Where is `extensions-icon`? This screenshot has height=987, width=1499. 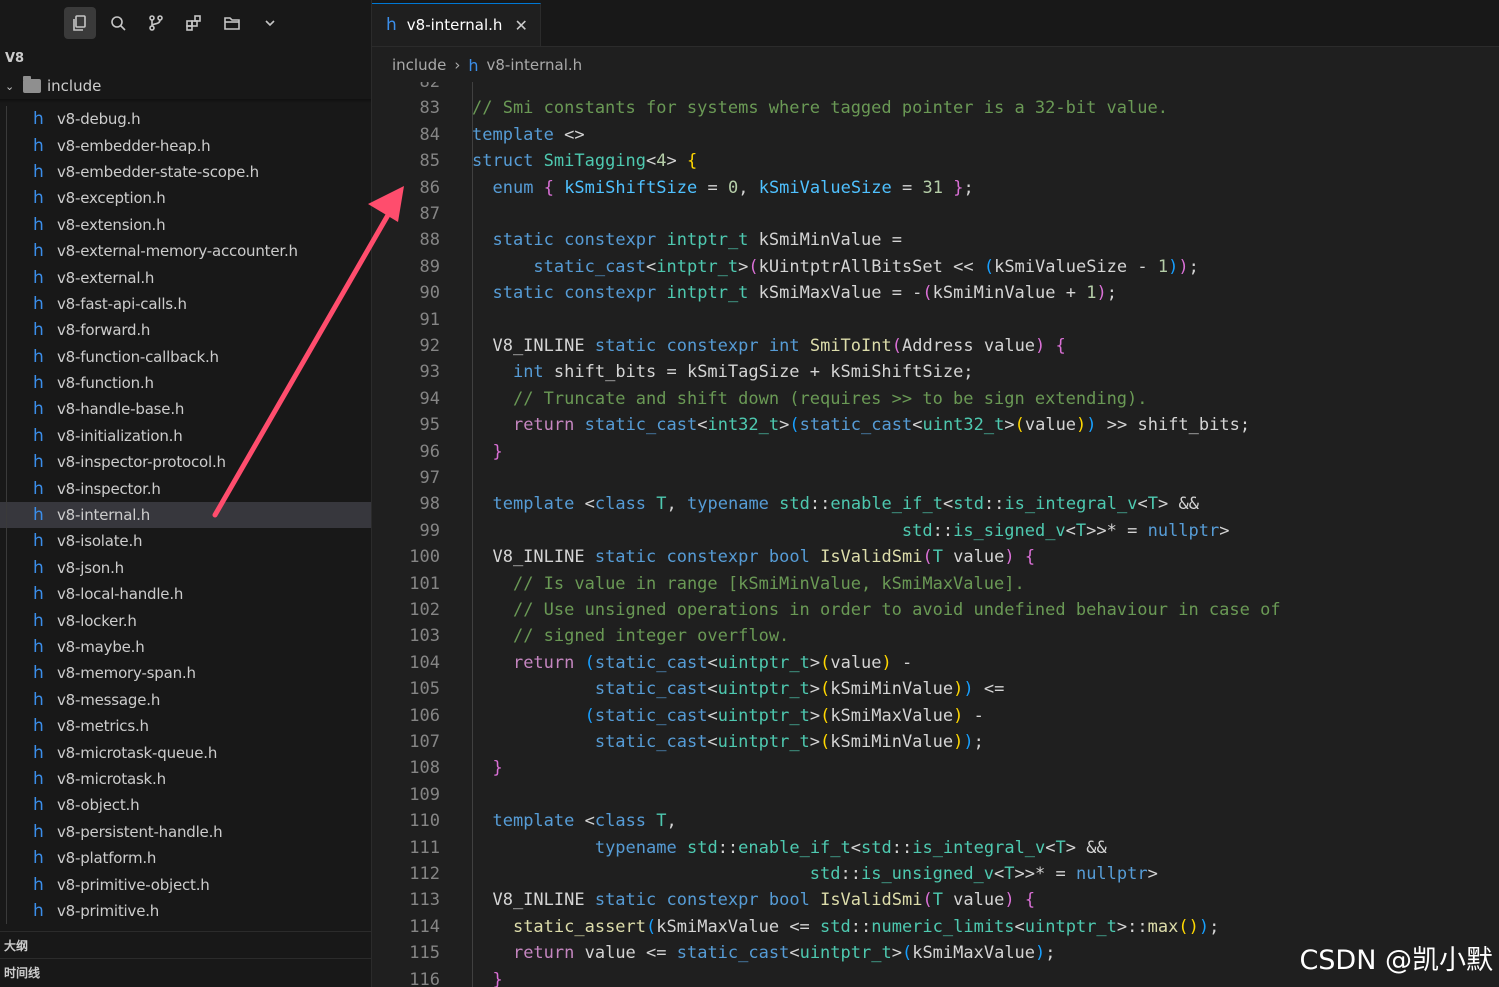 extensions-icon is located at coordinates (194, 23).